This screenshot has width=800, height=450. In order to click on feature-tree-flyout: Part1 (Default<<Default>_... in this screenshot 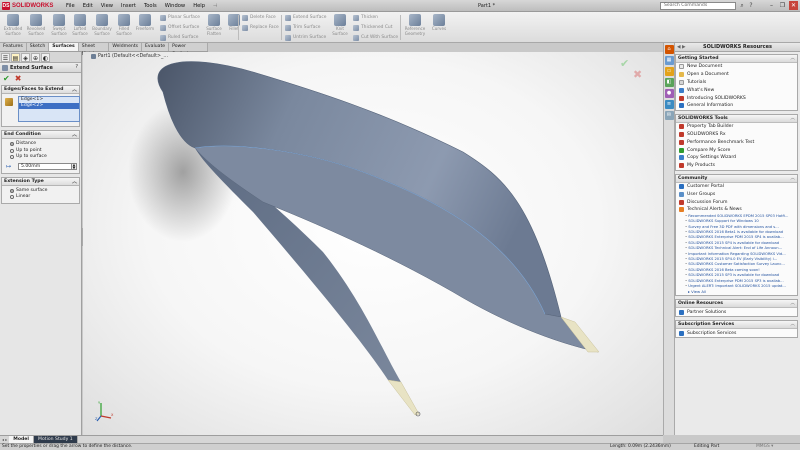, I will do `click(129, 56)`.